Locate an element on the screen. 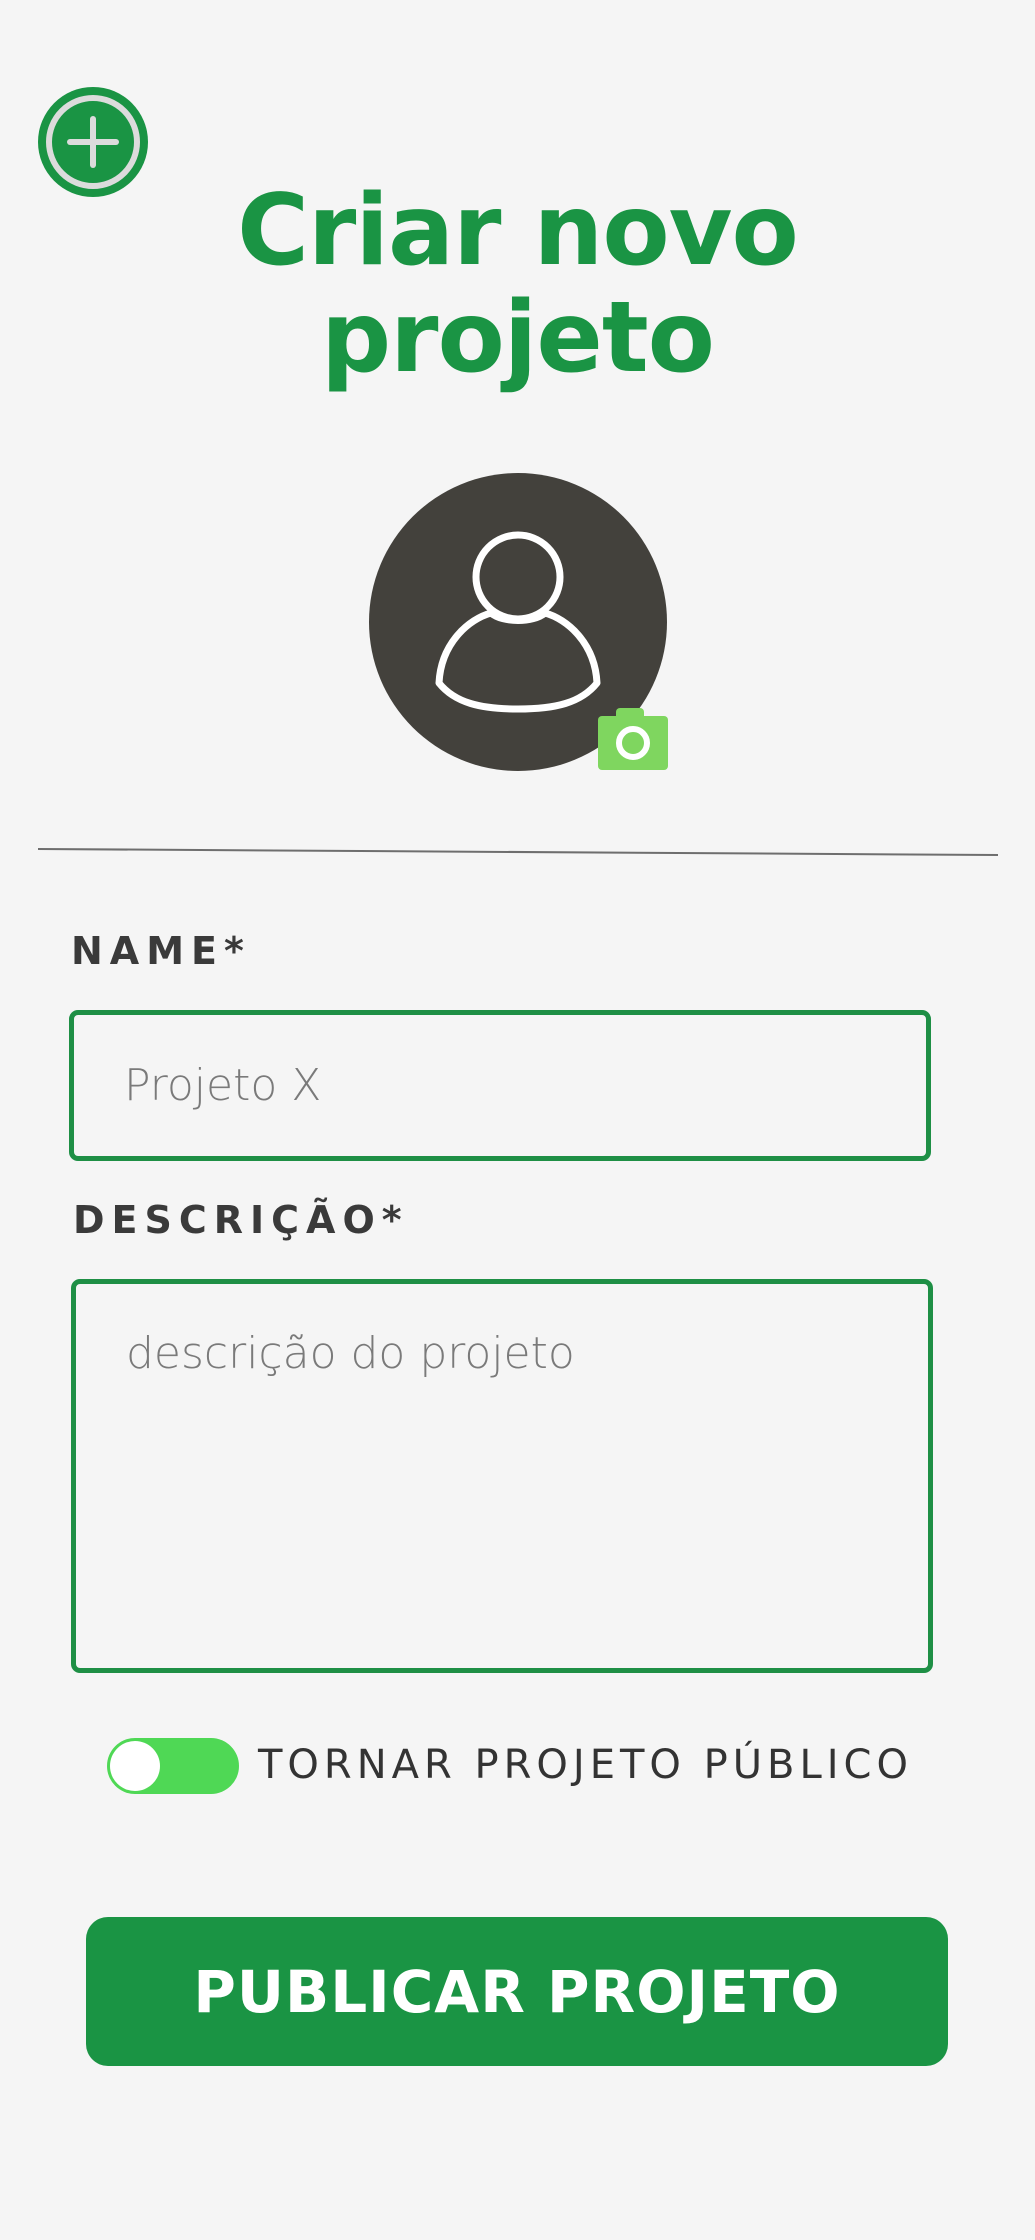  public-project-toggle is located at coordinates (173, 1766).